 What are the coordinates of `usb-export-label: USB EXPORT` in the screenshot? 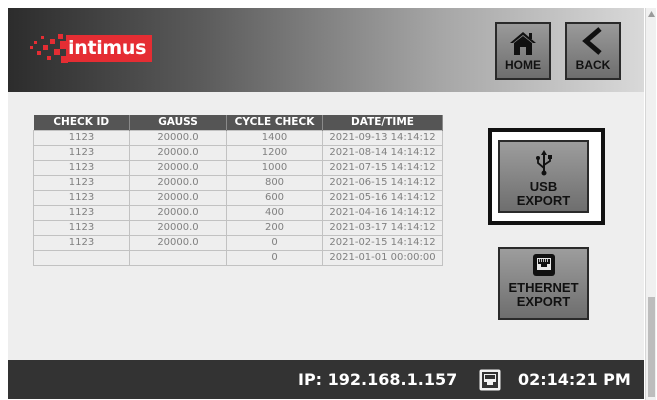 It's located at (543, 194).